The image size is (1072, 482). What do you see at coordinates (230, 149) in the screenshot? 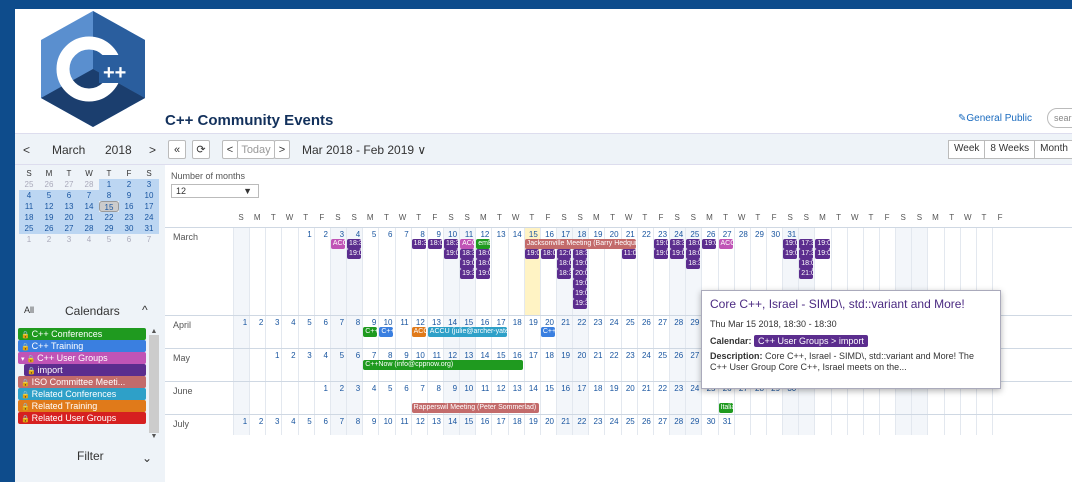
I see `prev-button: <` at bounding box center [230, 149].